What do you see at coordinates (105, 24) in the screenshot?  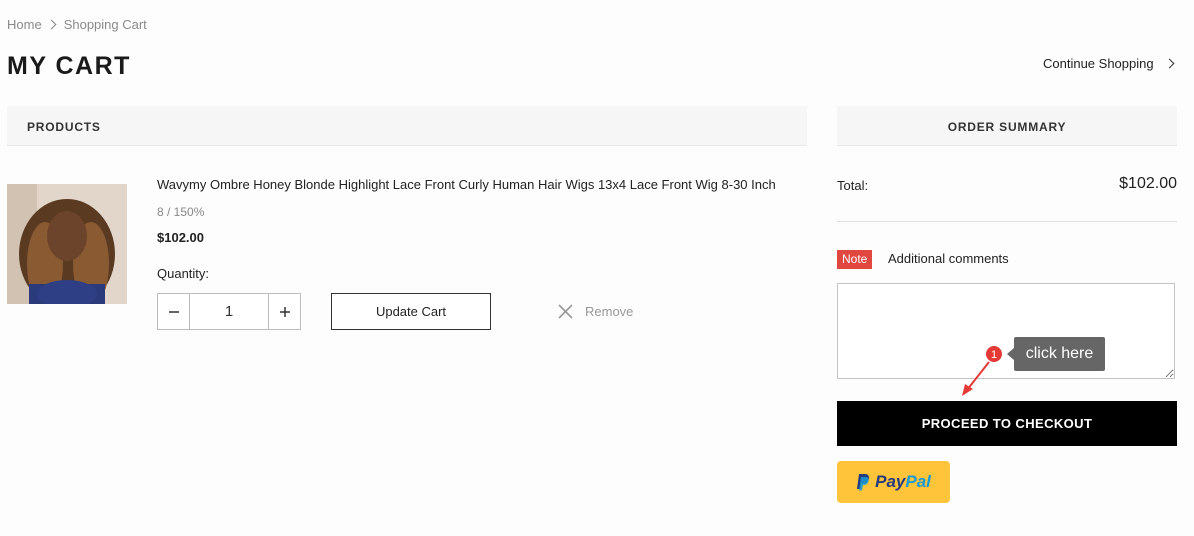 I see `breadcrumb-current: Shopping Cart` at bounding box center [105, 24].